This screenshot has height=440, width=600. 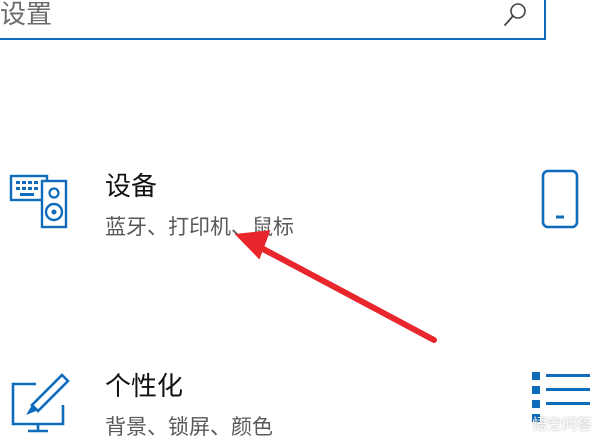 I want to click on phone-icon, so click(x=560, y=199).